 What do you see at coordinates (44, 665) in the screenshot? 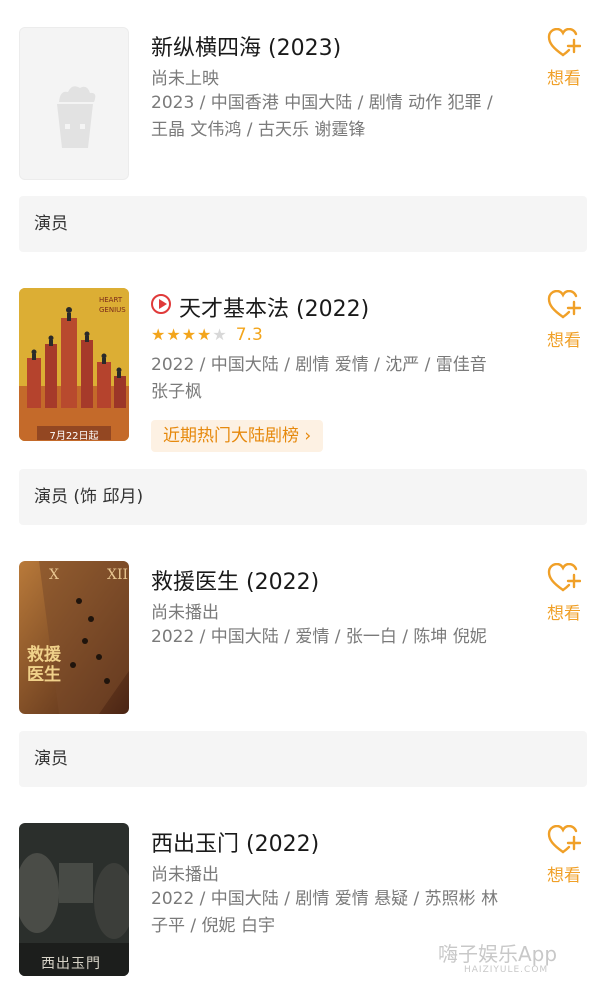
I see `poster-title: 救援医生` at bounding box center [44, 665].